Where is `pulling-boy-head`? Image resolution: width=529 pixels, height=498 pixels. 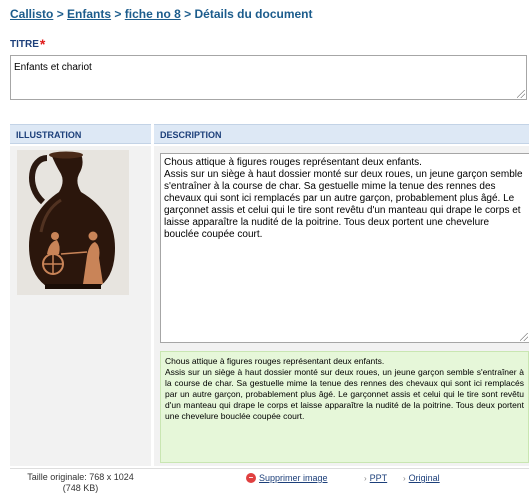
pulling-boy-head is located at coordinates (93, 236).